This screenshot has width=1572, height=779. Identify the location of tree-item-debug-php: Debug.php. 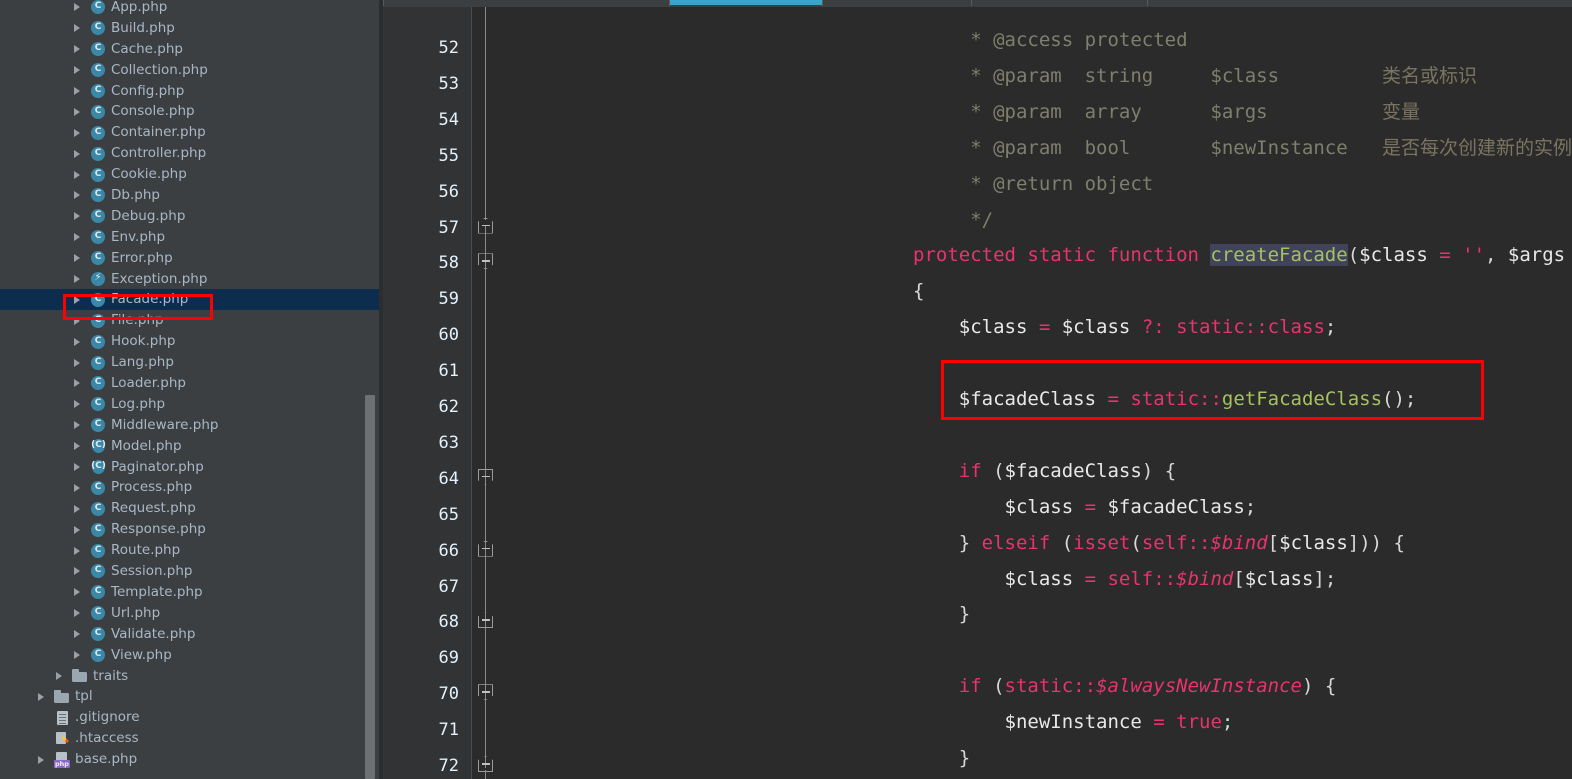
(191, 216).